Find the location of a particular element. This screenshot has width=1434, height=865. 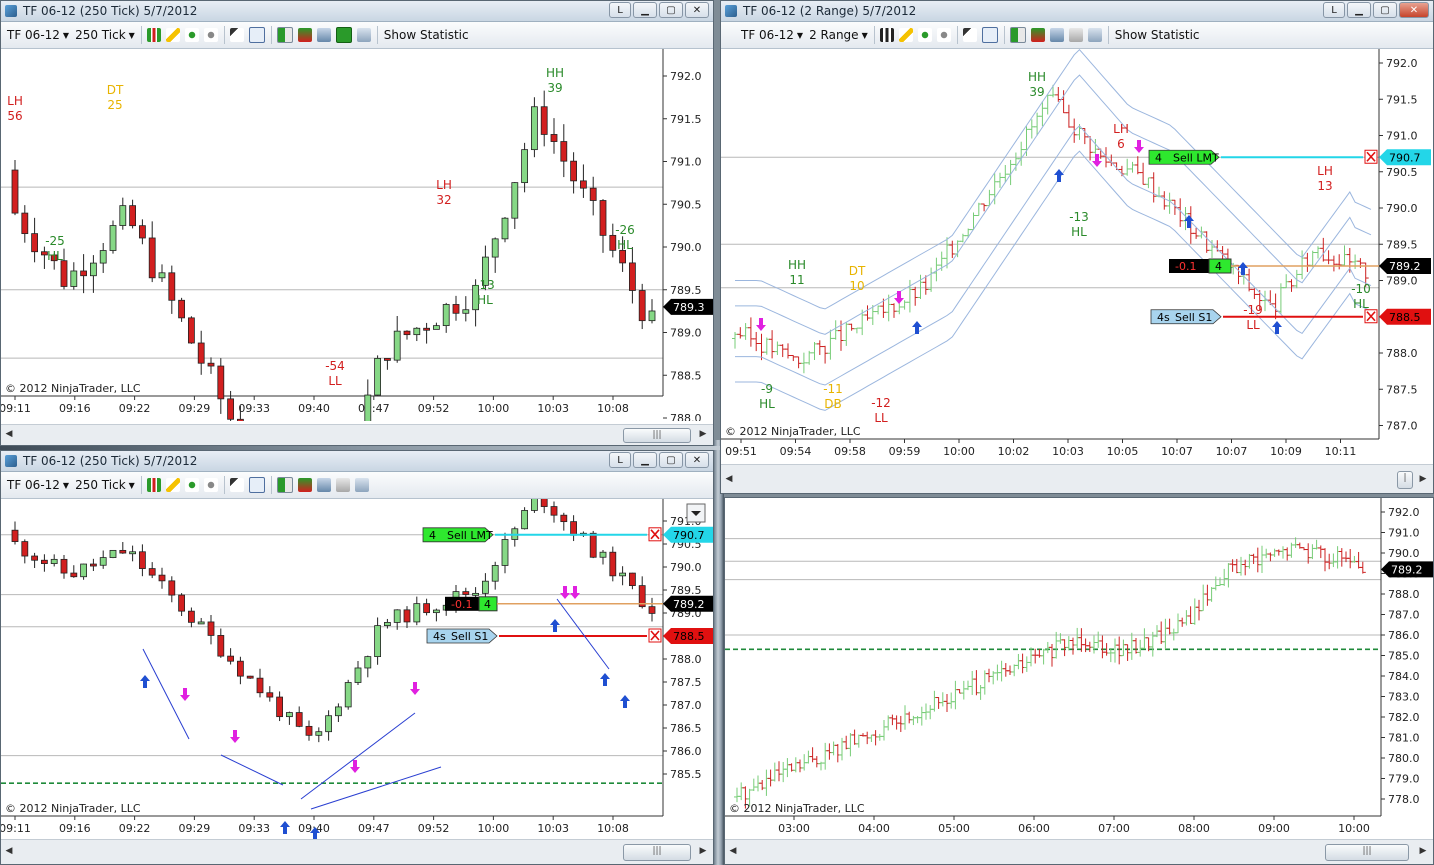

time-tick-label: 10:00 is located at coordinates (494, 408).